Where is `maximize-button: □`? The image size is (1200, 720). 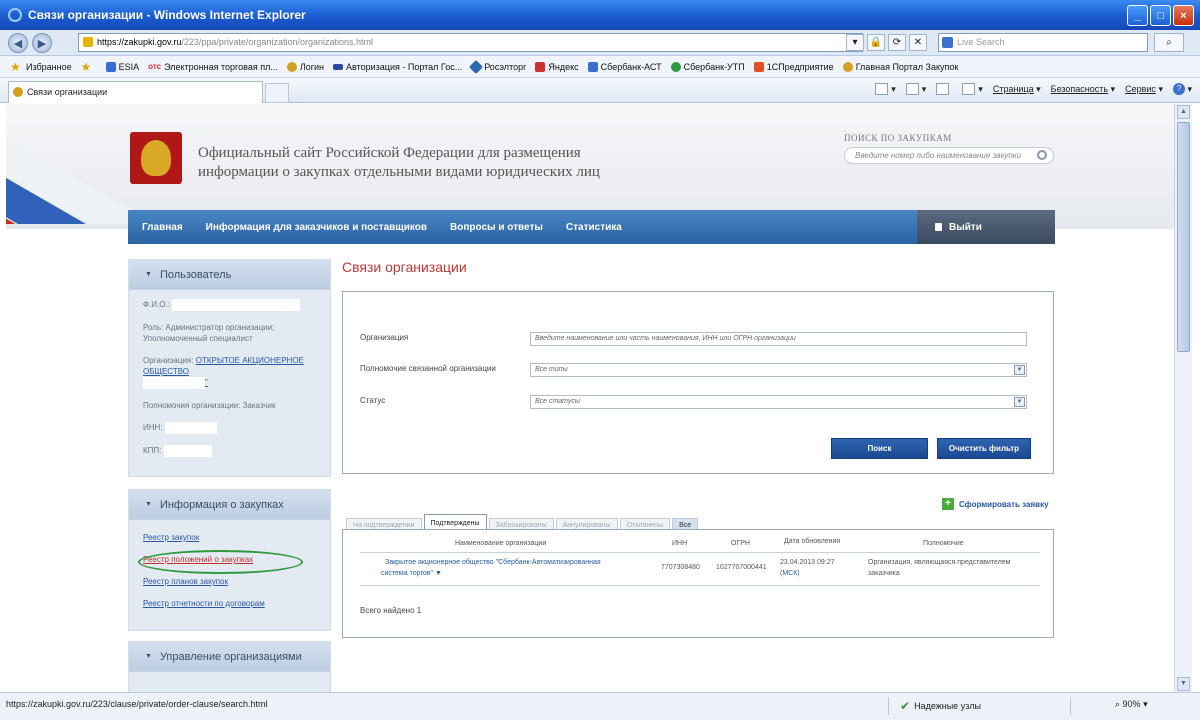
maximize-button: □ is located at coordinates (1160, 15).